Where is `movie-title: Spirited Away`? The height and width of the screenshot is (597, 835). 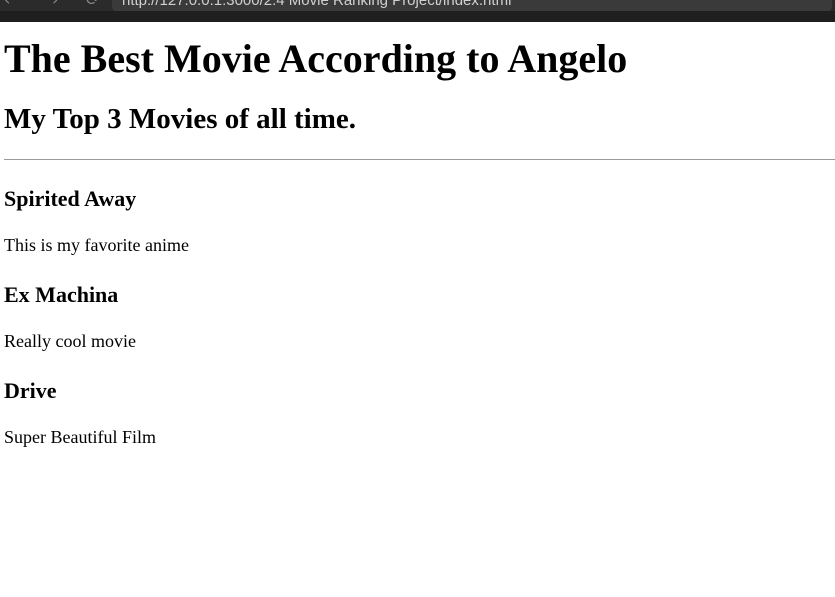
movie-title: Spirited Away is located at coordinates (70, 198).